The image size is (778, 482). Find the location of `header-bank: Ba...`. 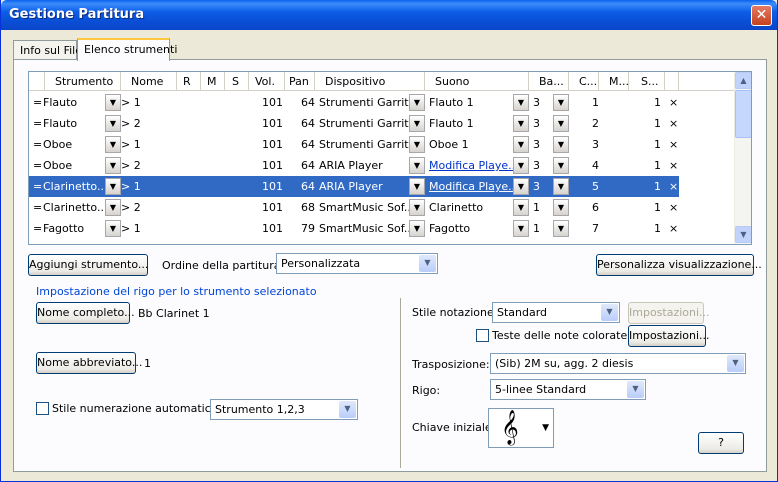

header-bank: Ba... is located at coordinates (549, 81).